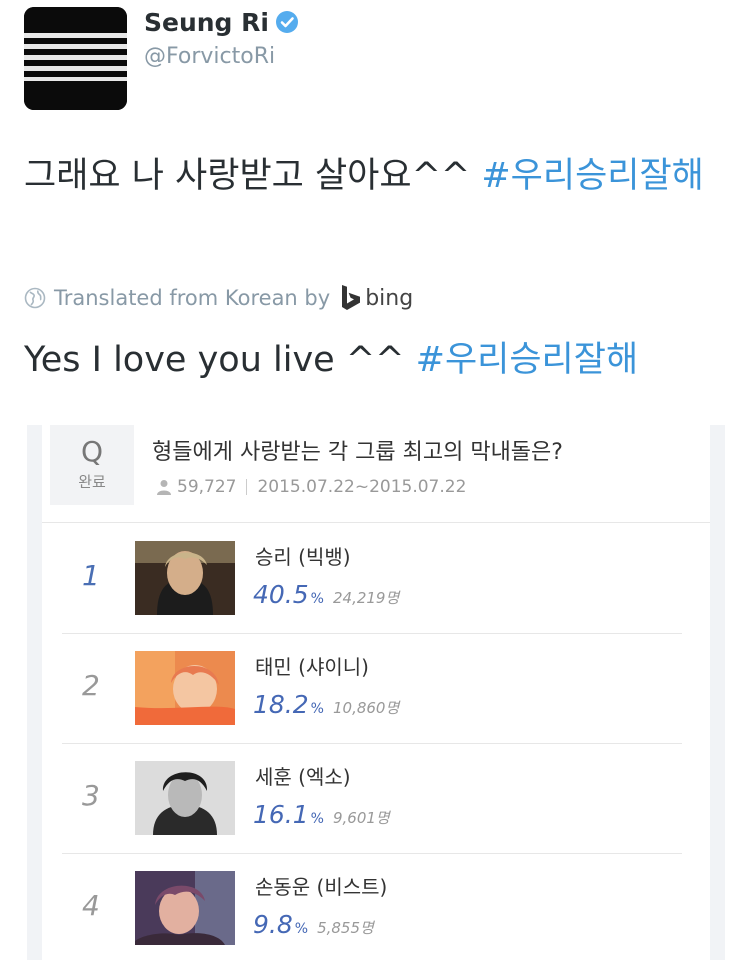 The height and width of the screenshot is (960, 750). Describe the element at coordinates (312, 667) in the screenshot. I see `result-name: 태민 (샤이니)` at that location.